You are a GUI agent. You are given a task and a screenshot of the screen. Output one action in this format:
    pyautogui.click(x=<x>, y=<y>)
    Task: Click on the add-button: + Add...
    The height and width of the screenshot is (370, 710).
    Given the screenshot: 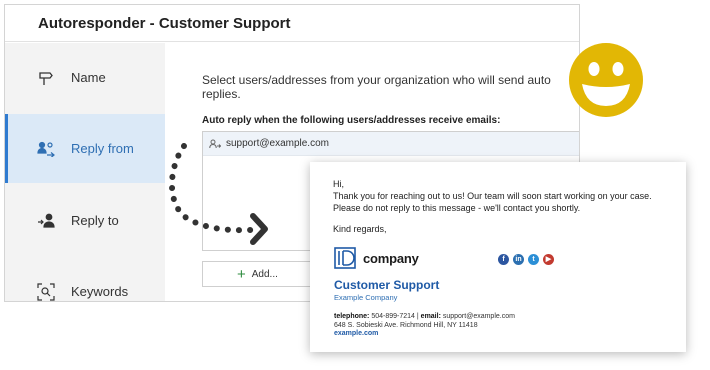 What is the action you would take?
    pyautogui.click(x=258, y=274)
    